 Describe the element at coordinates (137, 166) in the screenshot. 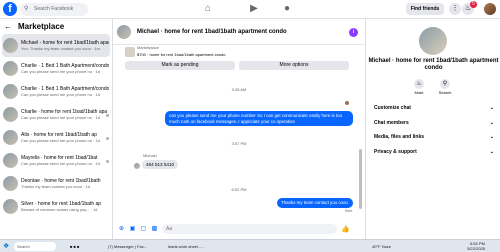

I see `sender-avatar` at that location.